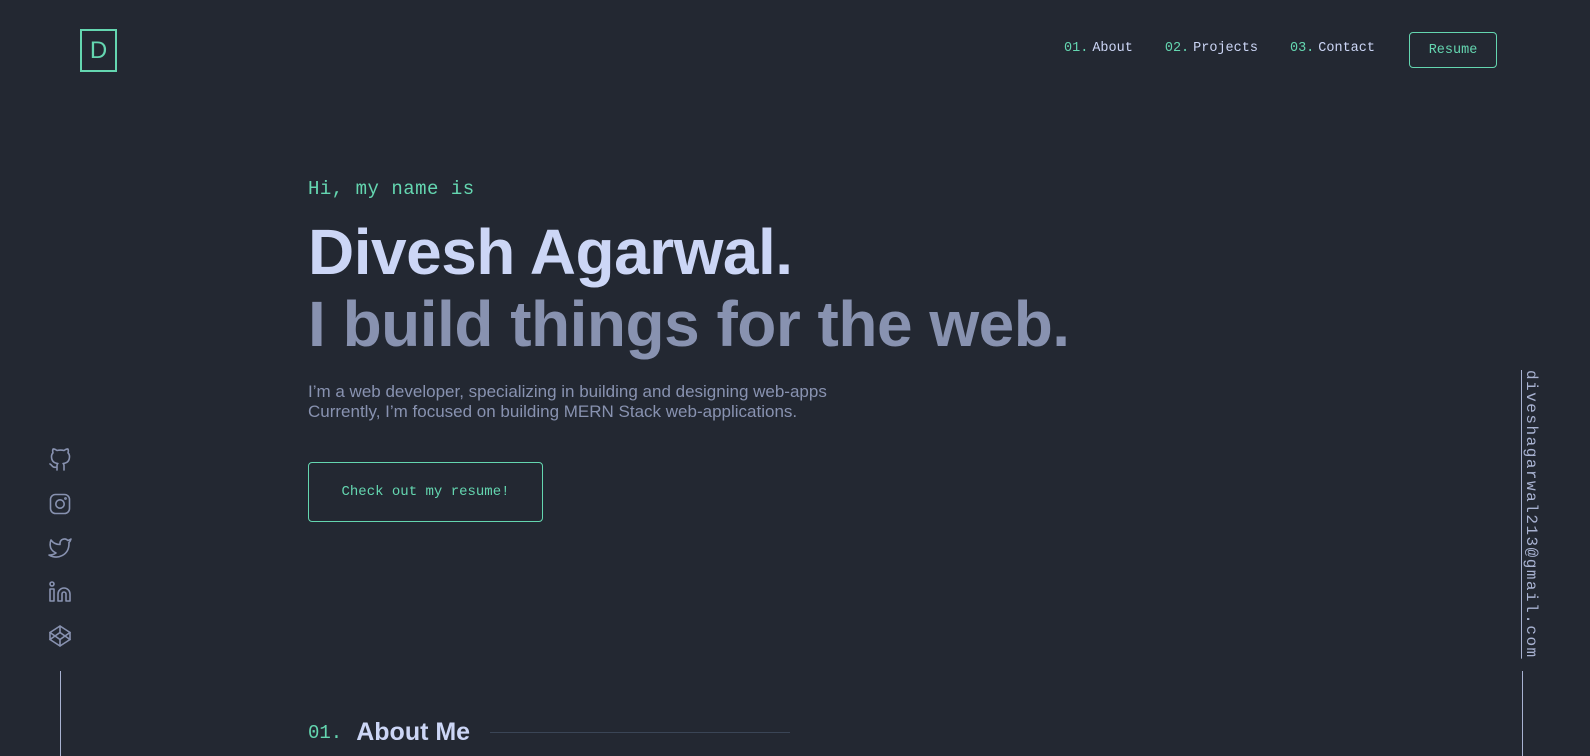 This screenshot has width=1590, height=756. I want to click on nav-item-number: 03., so click(1302, 48).